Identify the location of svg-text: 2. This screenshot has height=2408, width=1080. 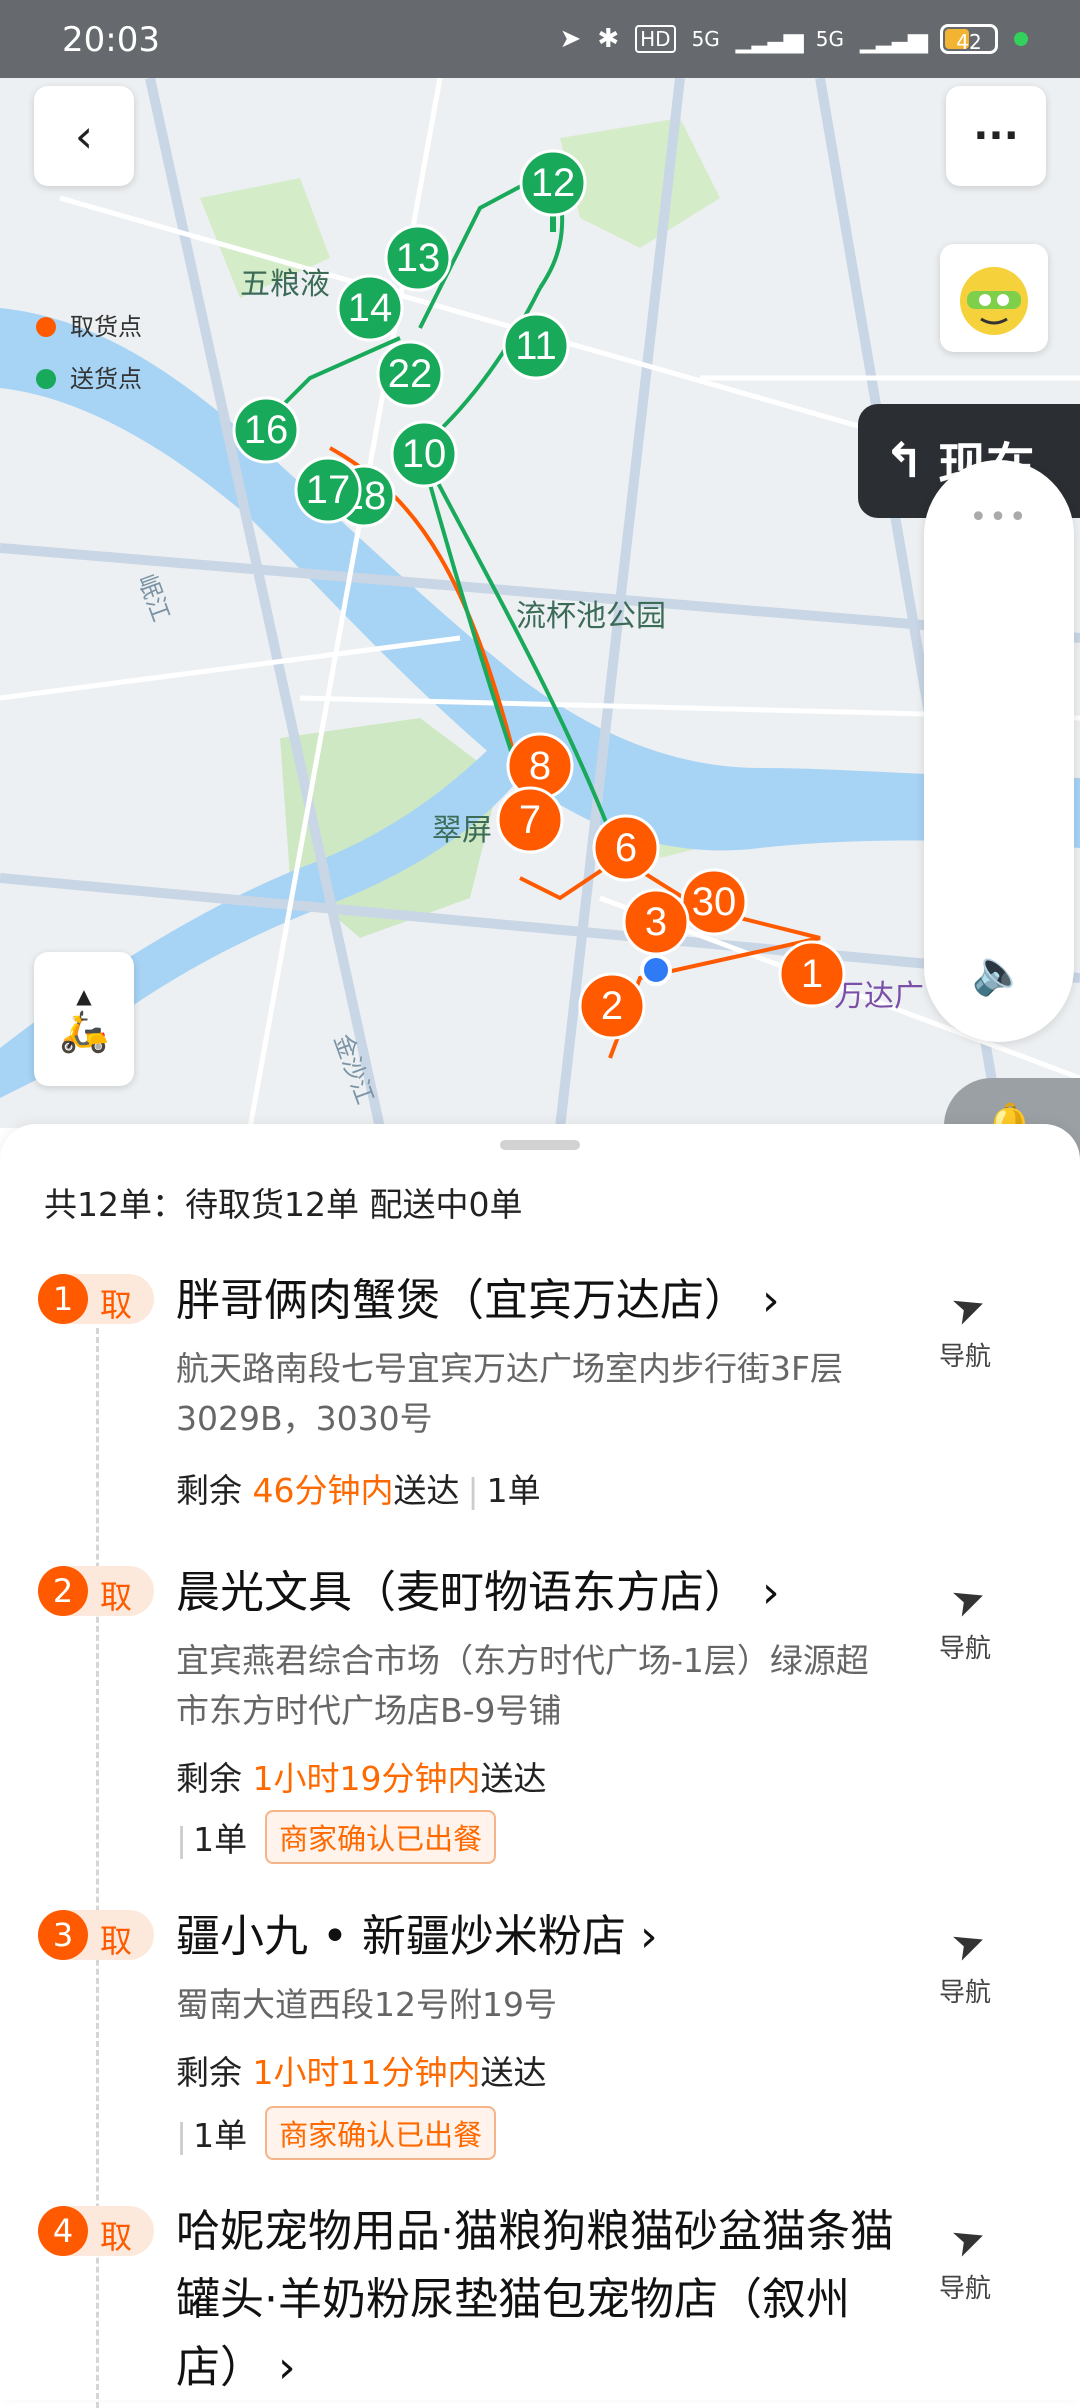
(612, 1006).